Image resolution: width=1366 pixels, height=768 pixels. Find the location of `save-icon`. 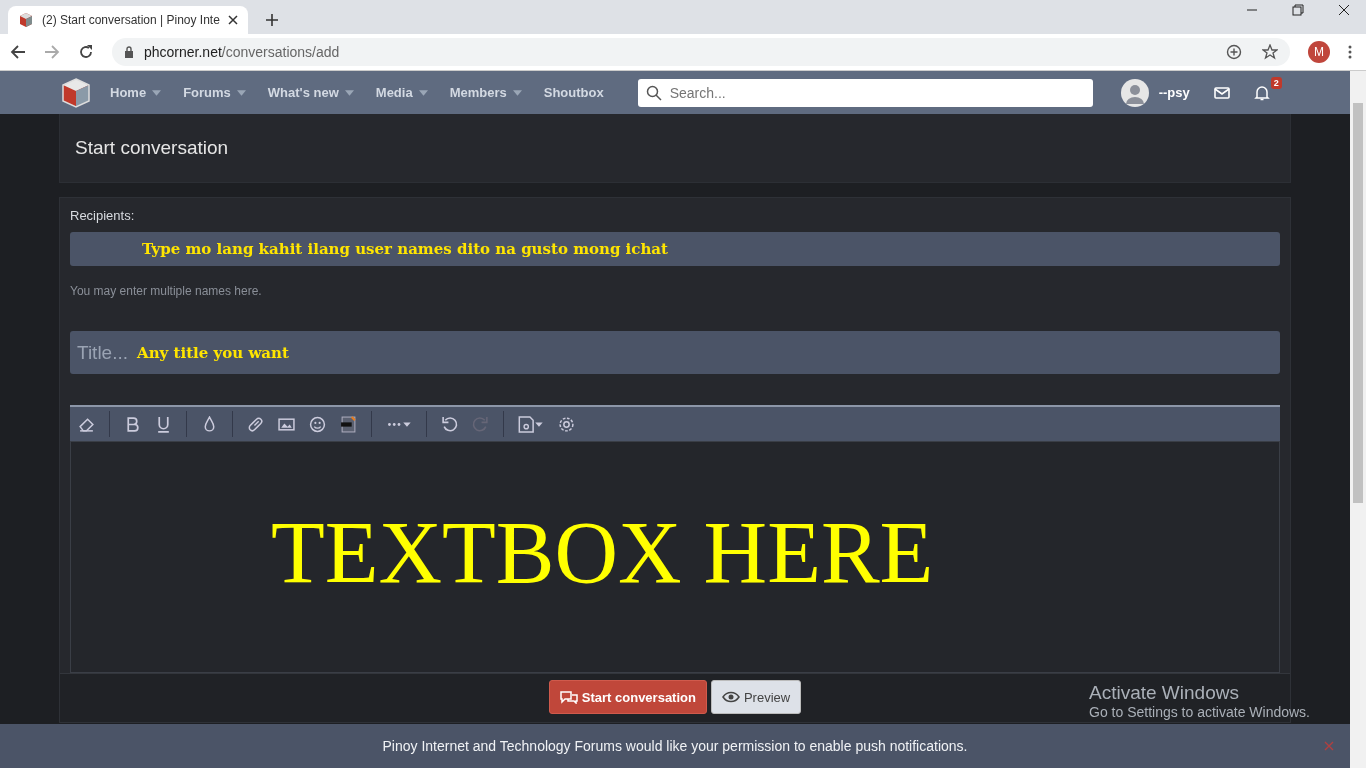

save-icon is located at coordinates (531, 424).